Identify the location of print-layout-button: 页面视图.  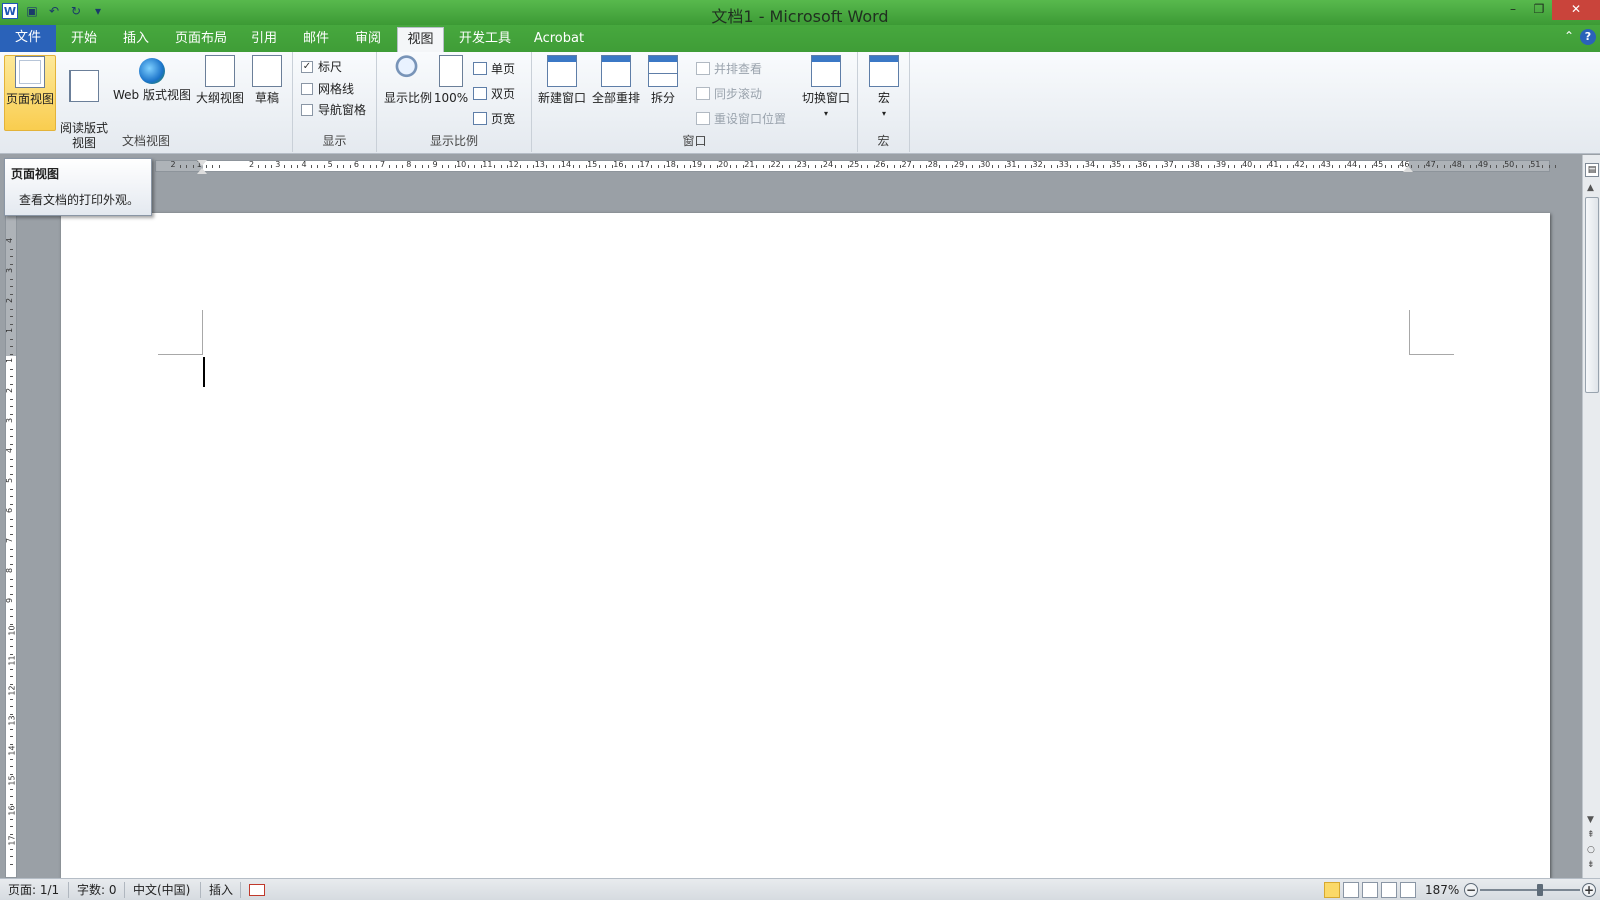
(30, 93).